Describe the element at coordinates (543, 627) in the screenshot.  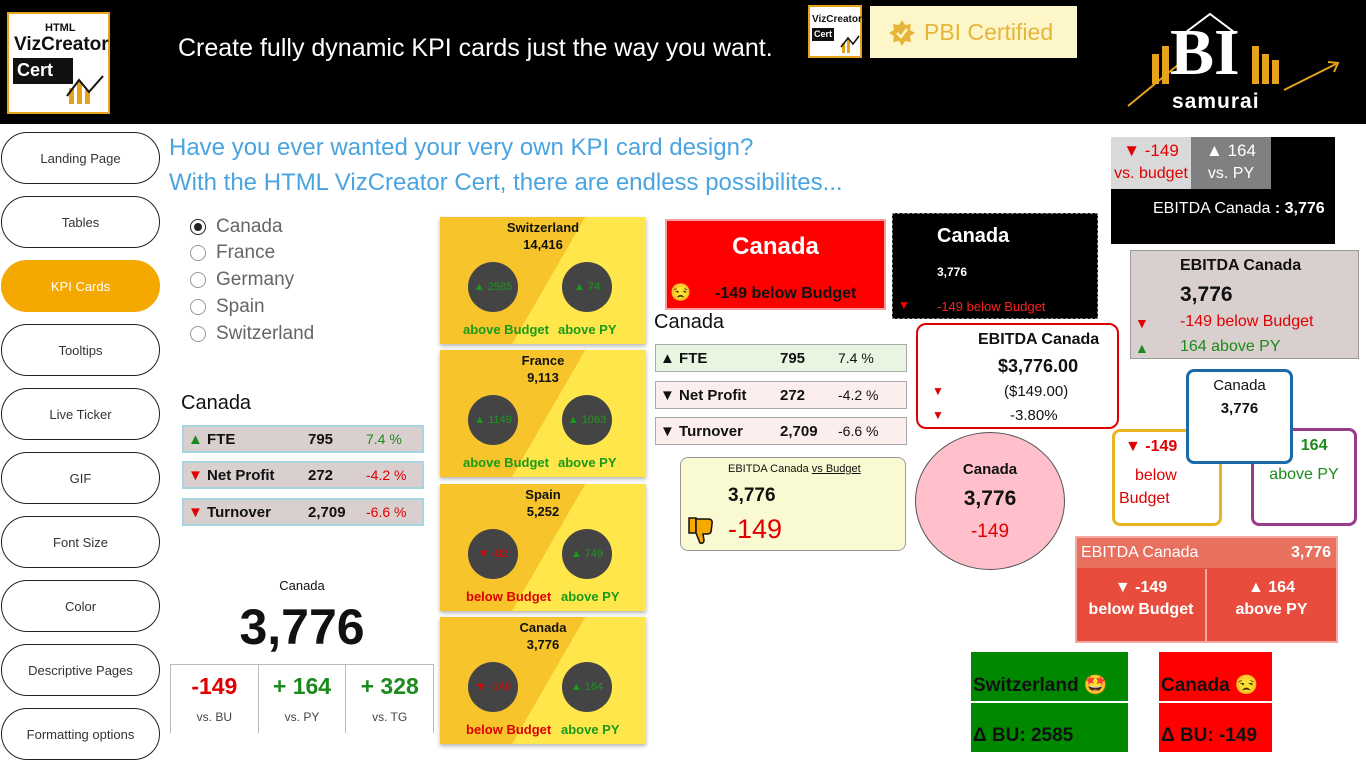
I see `card-name: Canada` at that location.